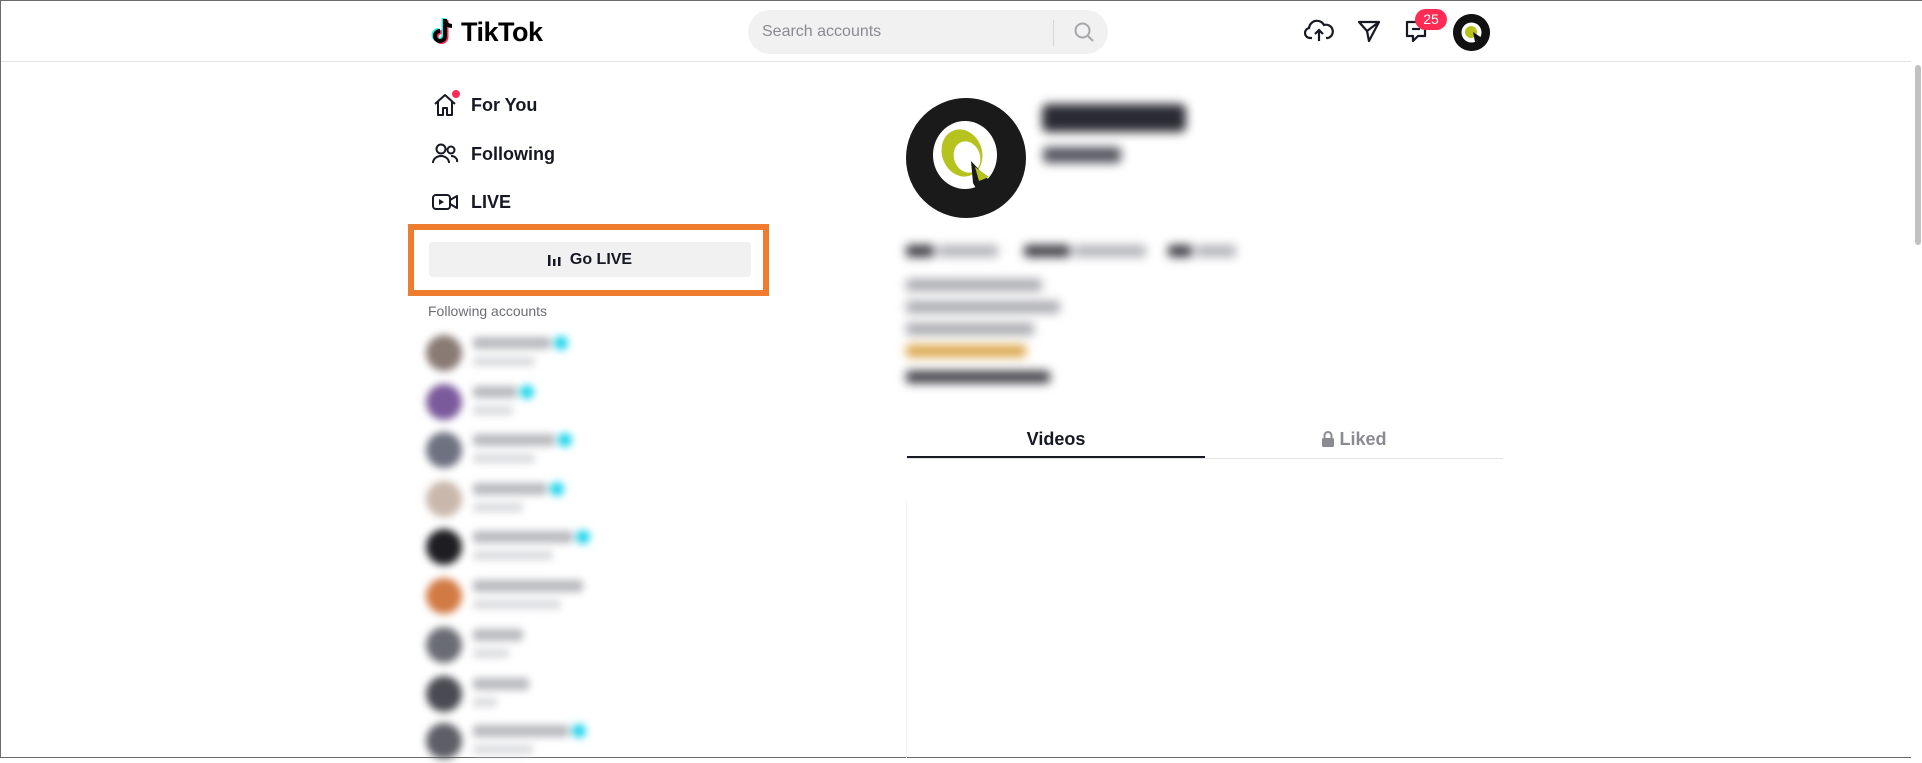 The height and width of the screenshot is (763, 1922). What do you see at coordinates (906, 630) in the screenshot?
I see `video-grid-area` at bounding box center [906, 630].